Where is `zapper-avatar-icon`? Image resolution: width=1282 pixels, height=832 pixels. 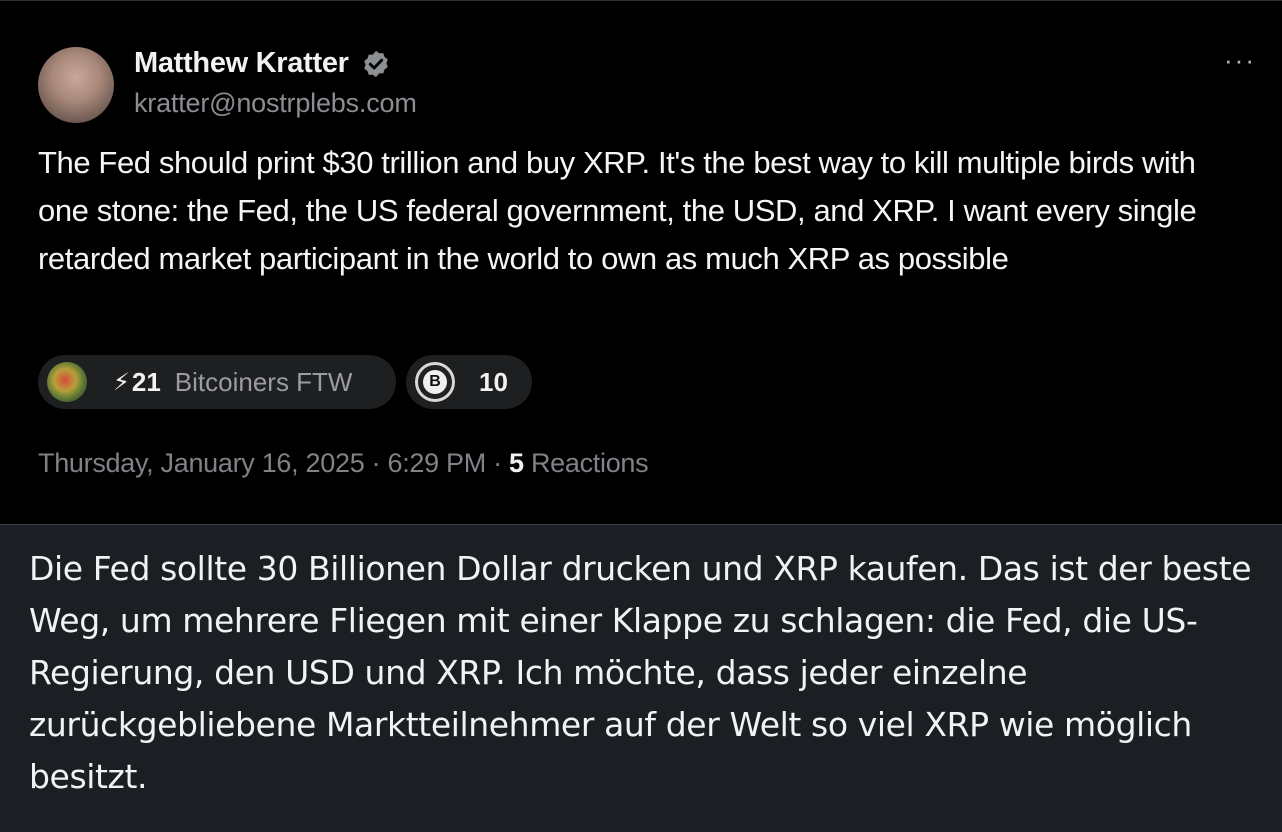 zapper-avatar-icon is located at coordinates (67, 382).